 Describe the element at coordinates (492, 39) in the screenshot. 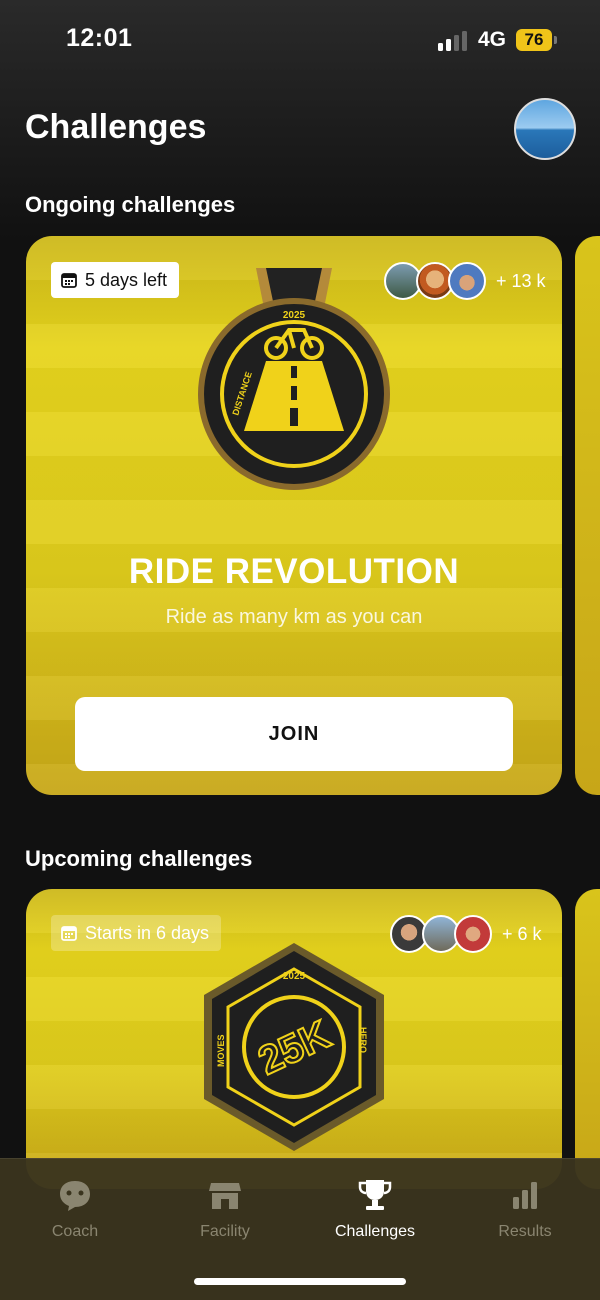

I see `network-type: 4G` at that location.